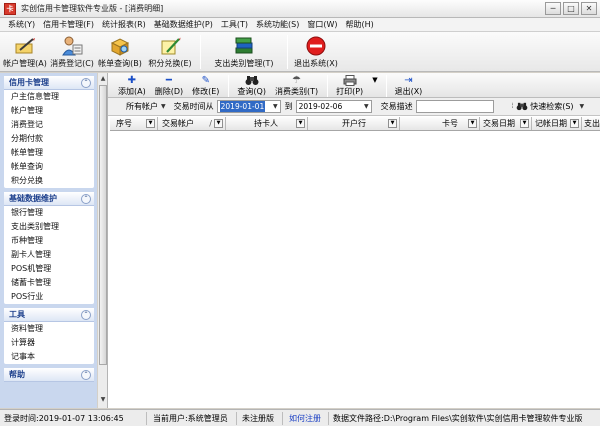 The image size is (600, 426). I want to click on bill-query-button: 帐单查询(B), so click(120, 51).